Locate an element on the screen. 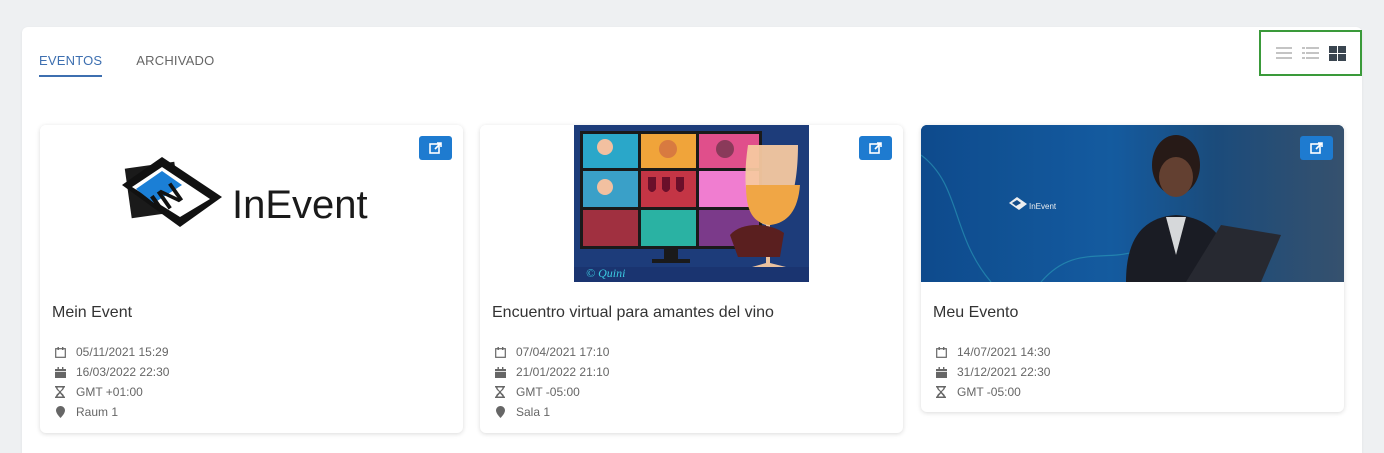 This screenshot has height=453, width=1384. event-image: IN InEvent is located at coordinates (251, 203).